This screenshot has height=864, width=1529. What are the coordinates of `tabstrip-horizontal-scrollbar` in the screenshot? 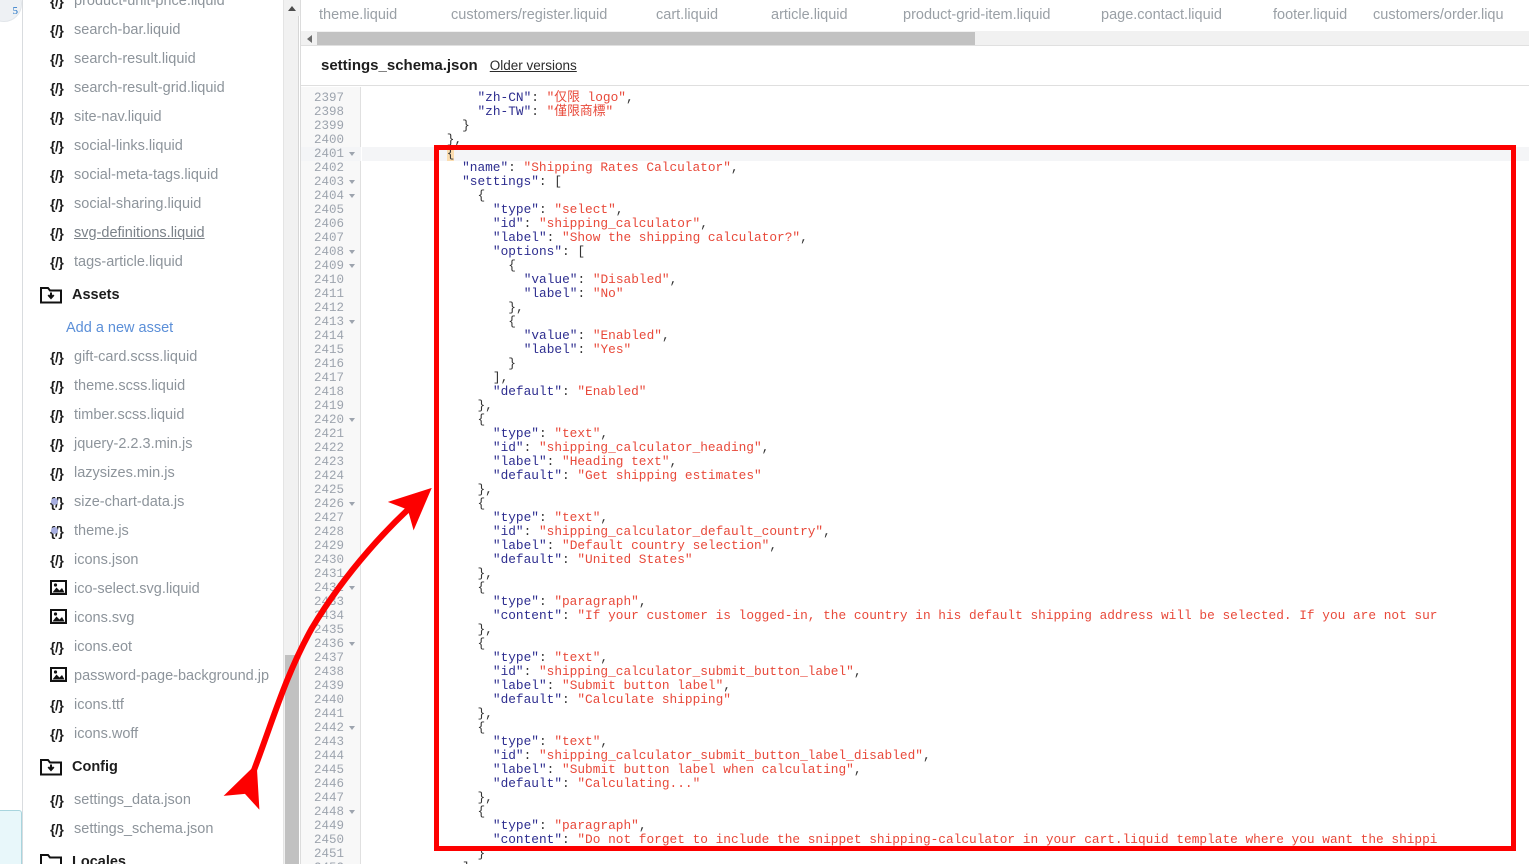 It's located at (915, 38).